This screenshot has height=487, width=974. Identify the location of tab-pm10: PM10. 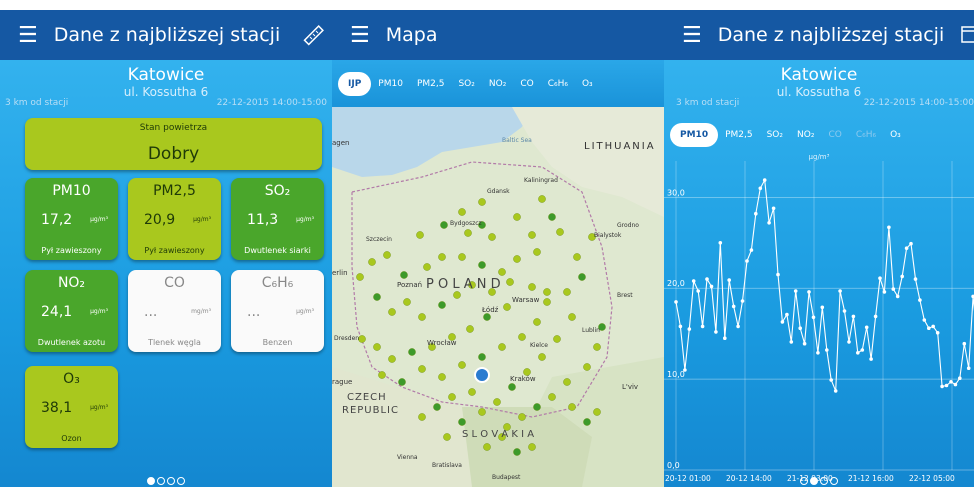
(390, 84).